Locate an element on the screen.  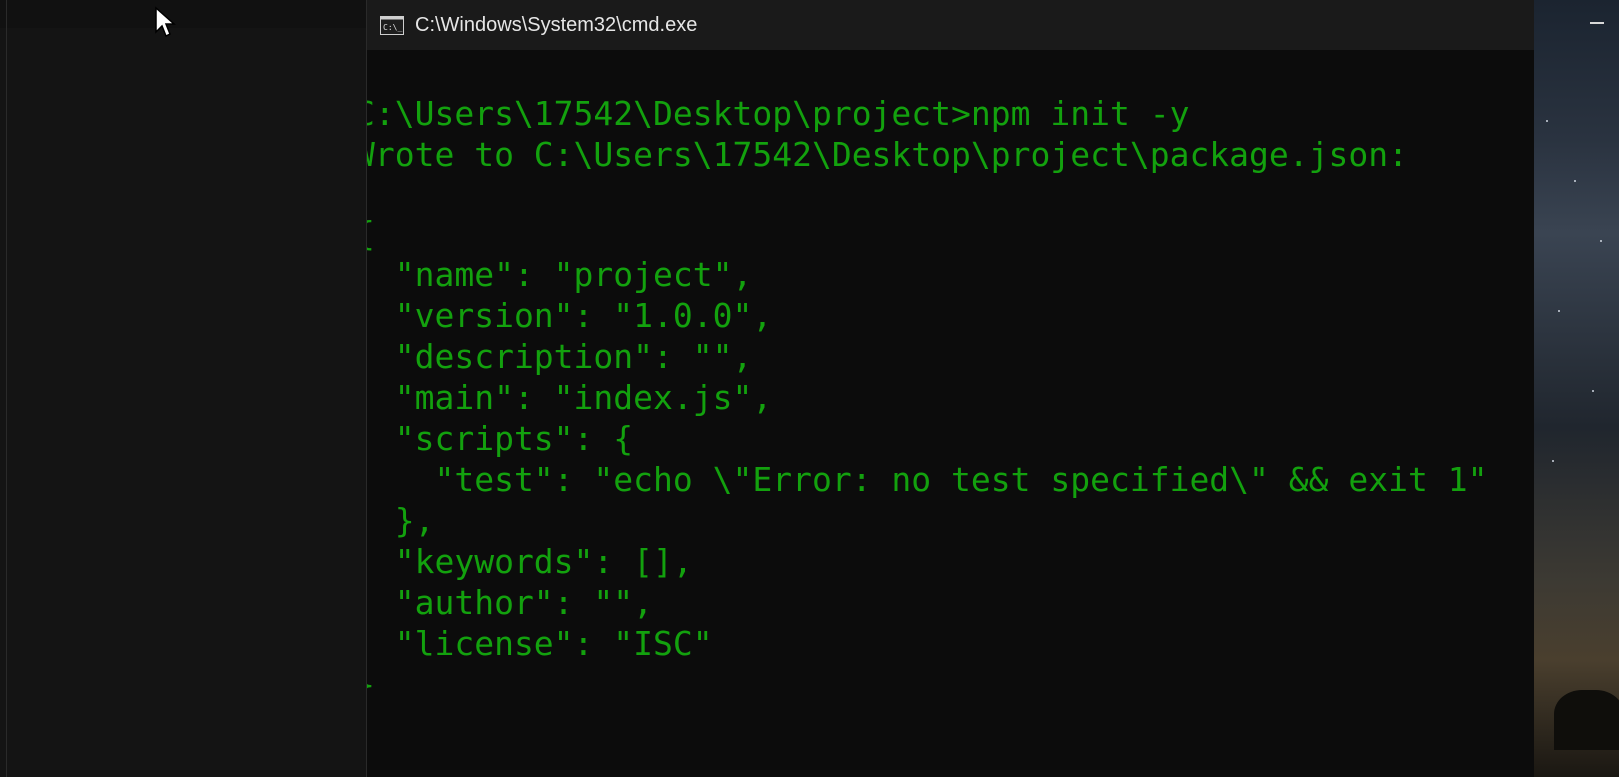
console-line: }, is located at coordinates (414, 520).